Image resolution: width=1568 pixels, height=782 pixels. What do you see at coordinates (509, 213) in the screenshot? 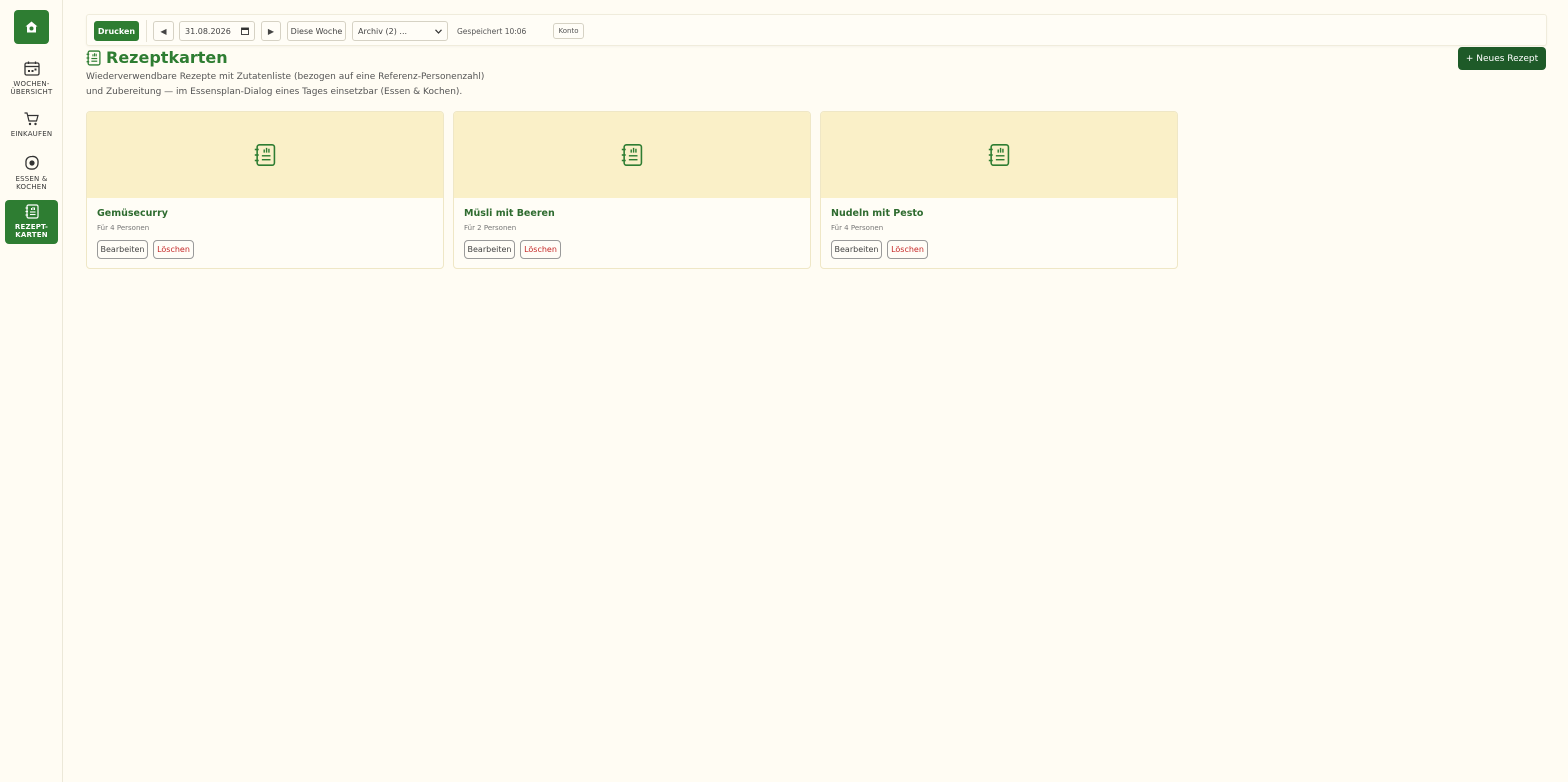
I see `recipe-title: Müsli mit Beeren` at bounding box center [509, 213].